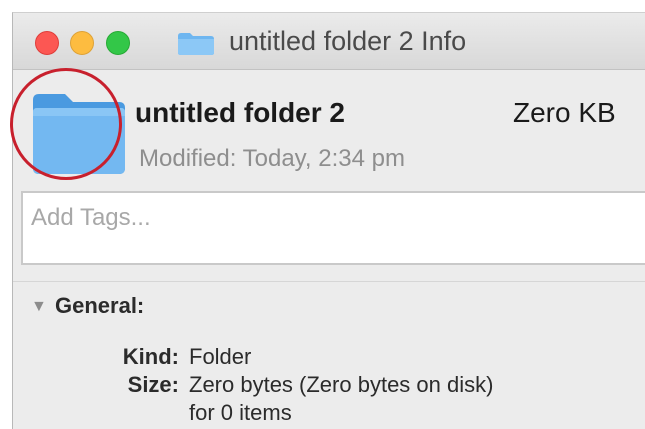 The image size is (645, 429). Describe the element at coordinates (66, 124) in the screenshot. I see `annotation-circle` at that location.